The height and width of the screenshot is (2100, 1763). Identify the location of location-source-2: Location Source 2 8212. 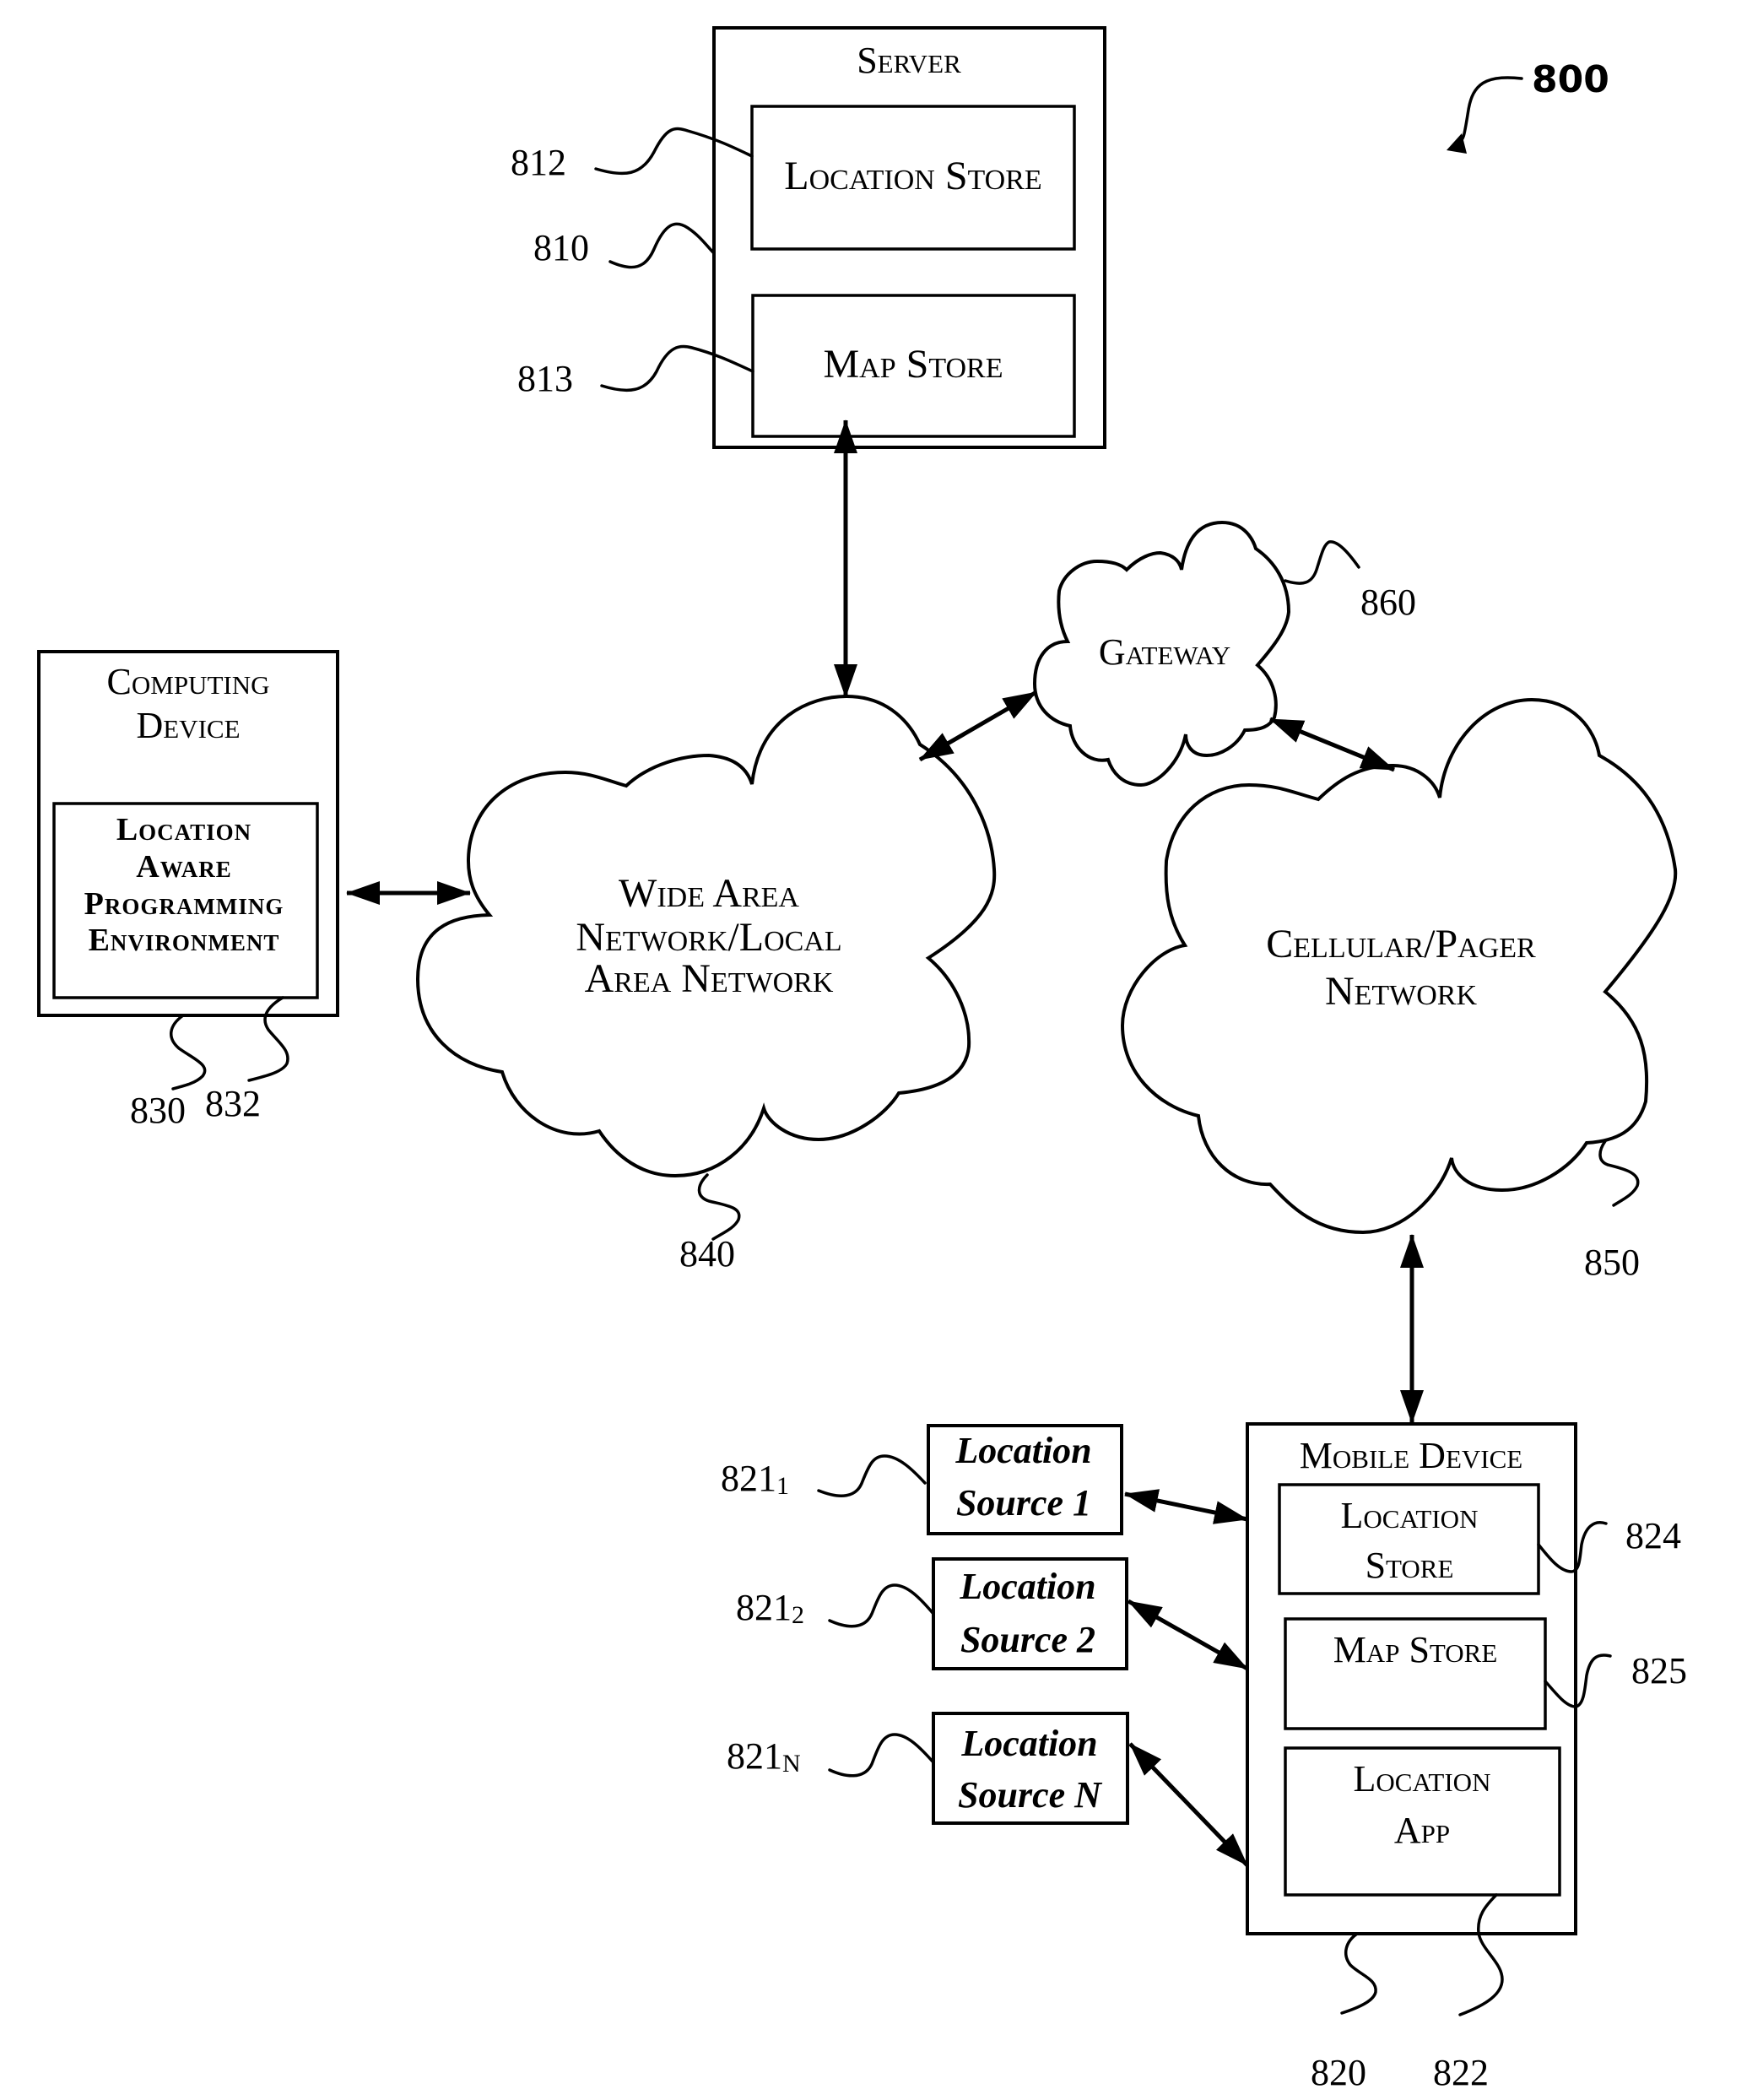
(932, 1613).